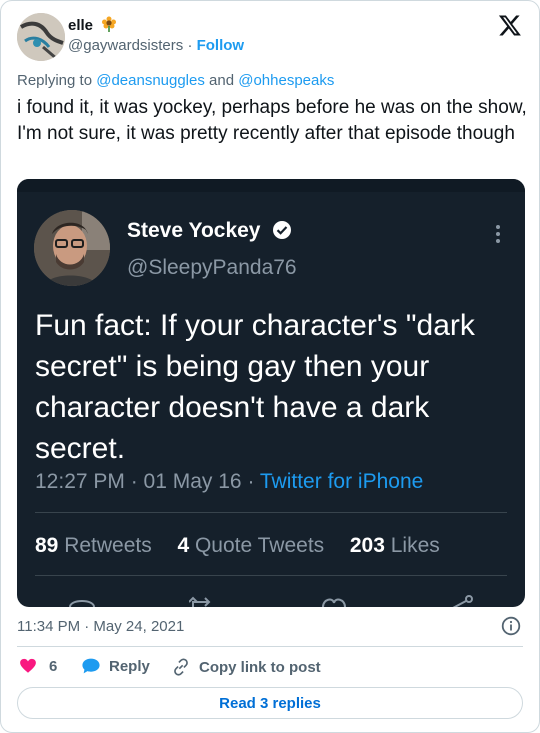 The image size is (540, 733). I want to click on author-handle: @gaywardsisters, so click(125, 45).